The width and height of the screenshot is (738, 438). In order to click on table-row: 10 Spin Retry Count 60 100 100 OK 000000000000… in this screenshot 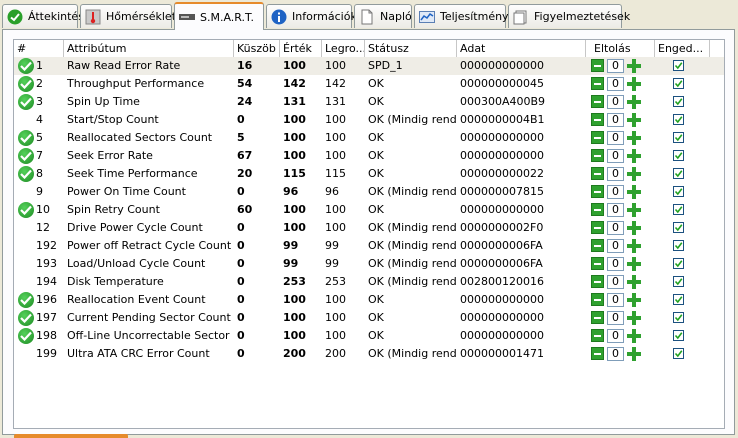, I will do `click(369, 210)`.